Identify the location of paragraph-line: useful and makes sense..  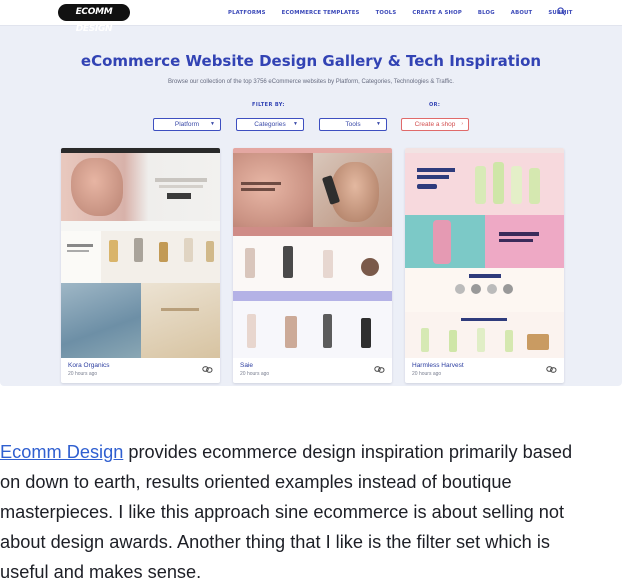
(101, 572).